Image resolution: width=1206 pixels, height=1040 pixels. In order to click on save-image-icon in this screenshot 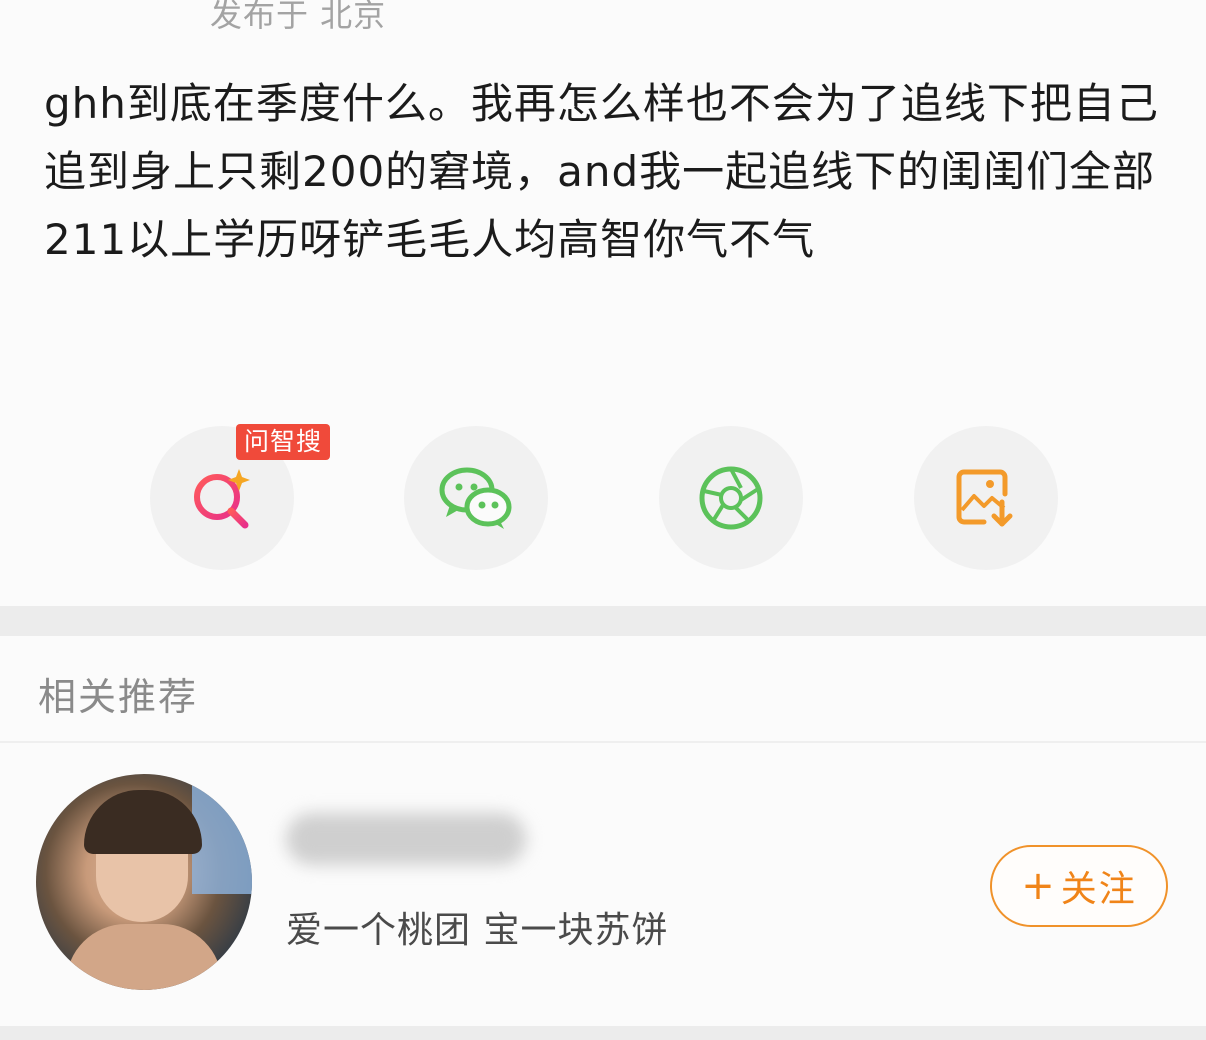, I will do `click(984, 498)`.